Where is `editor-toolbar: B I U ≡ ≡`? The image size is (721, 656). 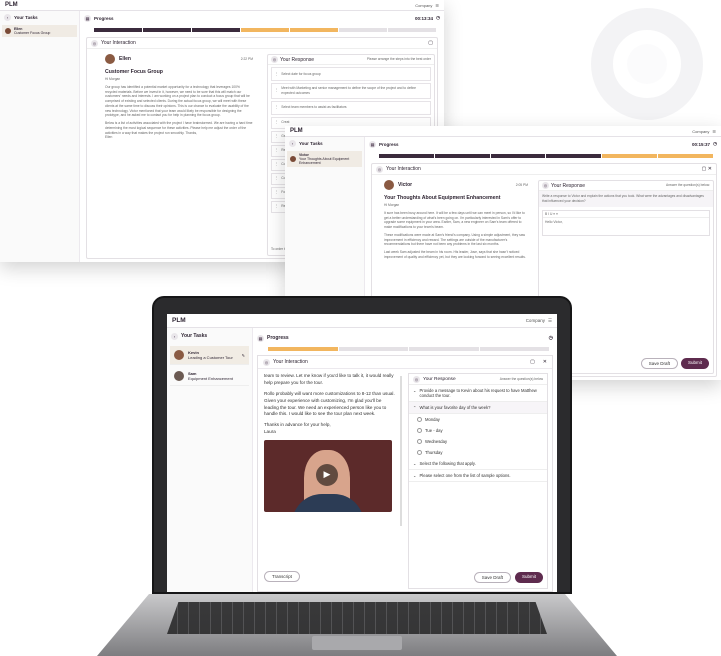
editor-toolbar: B I U ≡ ≡ is located at coordinates (626, 215).